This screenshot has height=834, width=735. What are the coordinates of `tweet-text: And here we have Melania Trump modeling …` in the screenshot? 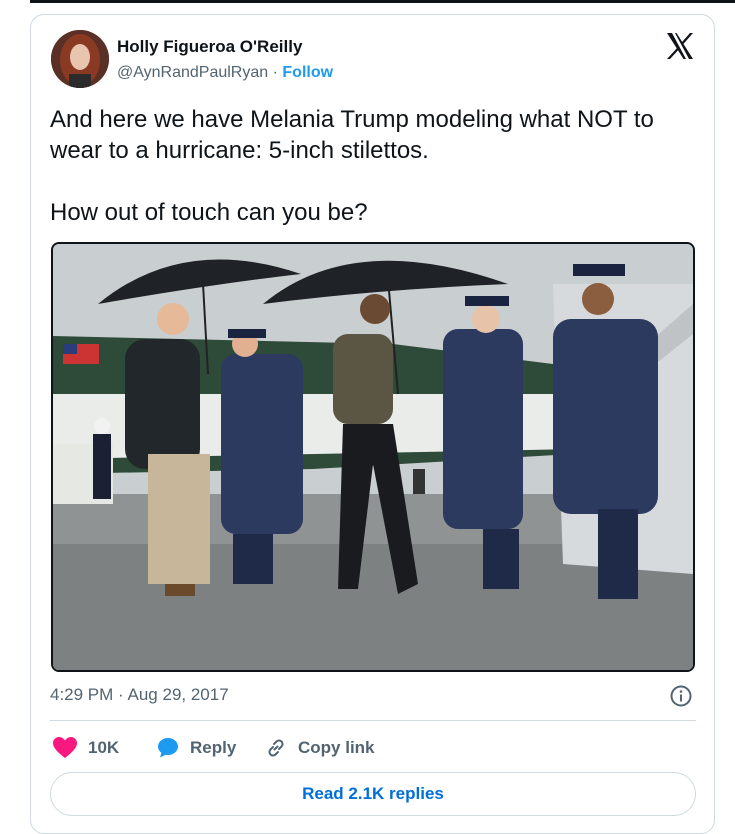 It's located at (352, 166).